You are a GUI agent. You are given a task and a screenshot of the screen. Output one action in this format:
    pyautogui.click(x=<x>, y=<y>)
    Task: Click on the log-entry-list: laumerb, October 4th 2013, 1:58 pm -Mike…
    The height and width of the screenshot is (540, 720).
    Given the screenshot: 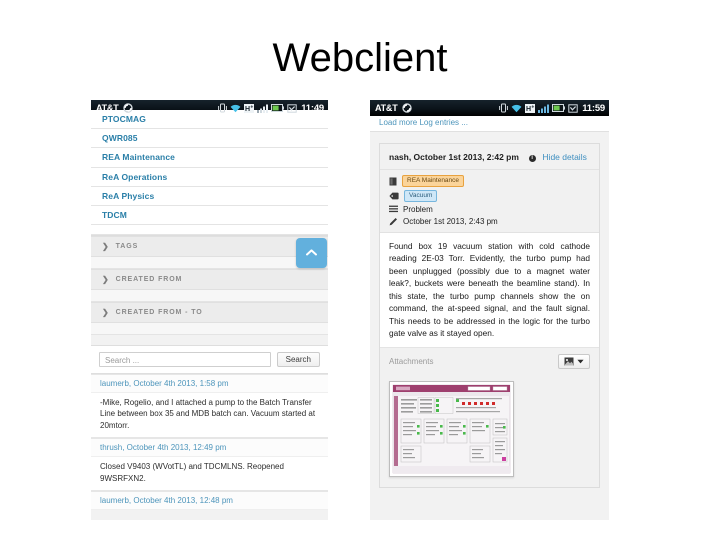 What is the action you would take?
    pyautogui.click(x=209, y=442)
    